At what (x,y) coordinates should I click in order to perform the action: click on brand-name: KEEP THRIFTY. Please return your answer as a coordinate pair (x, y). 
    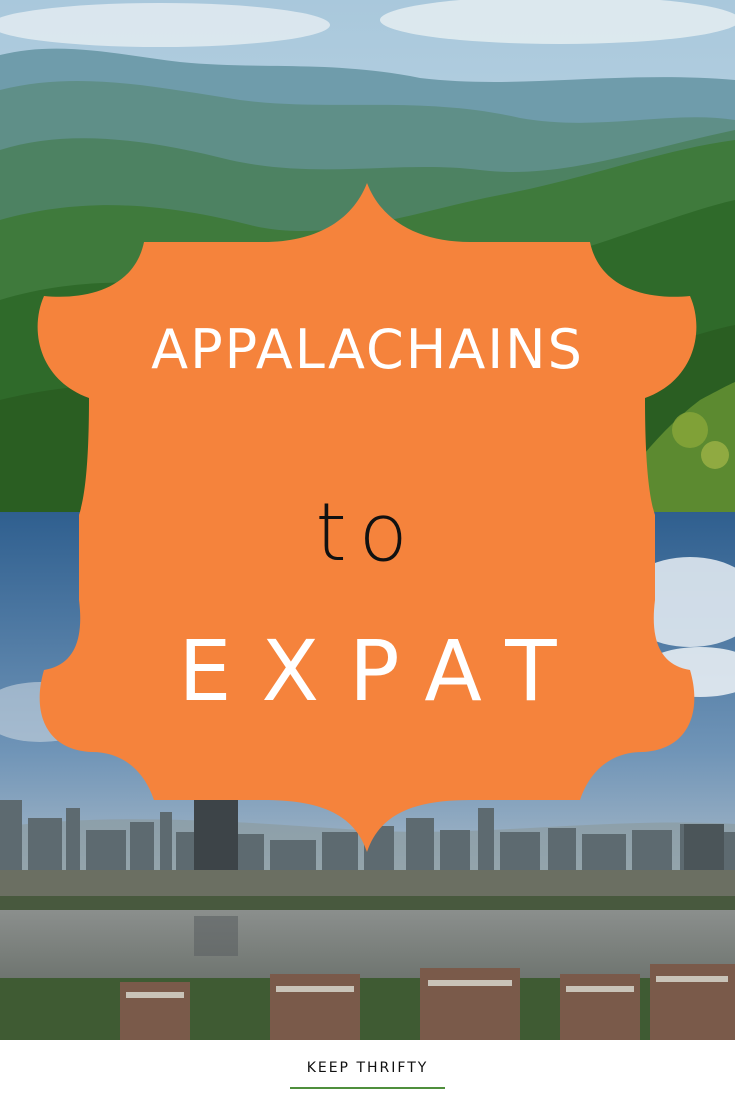
    Looking at the image, I should click on (367, 1068).